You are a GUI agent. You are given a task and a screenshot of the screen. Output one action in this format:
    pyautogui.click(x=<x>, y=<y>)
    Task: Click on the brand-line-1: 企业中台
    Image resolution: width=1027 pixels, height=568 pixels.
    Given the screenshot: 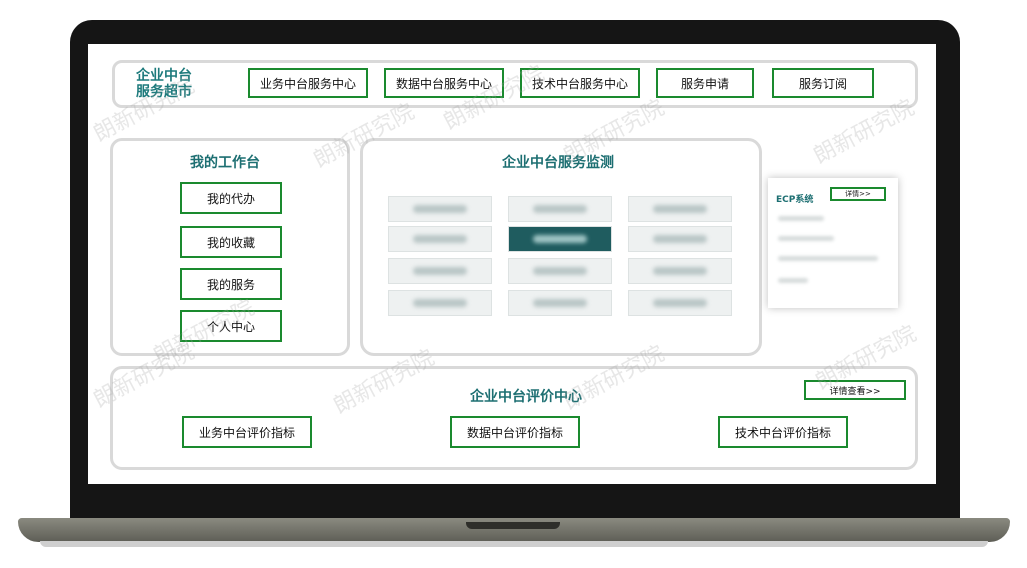 What is the action you would take?
    pyautogui.click(x=164, y=76)
    